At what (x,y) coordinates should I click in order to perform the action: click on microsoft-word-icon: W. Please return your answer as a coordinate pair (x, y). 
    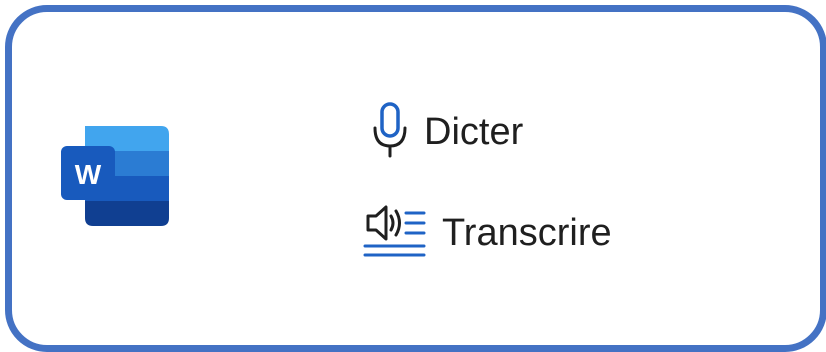
    Looking at the image, I should click on (115, 176).